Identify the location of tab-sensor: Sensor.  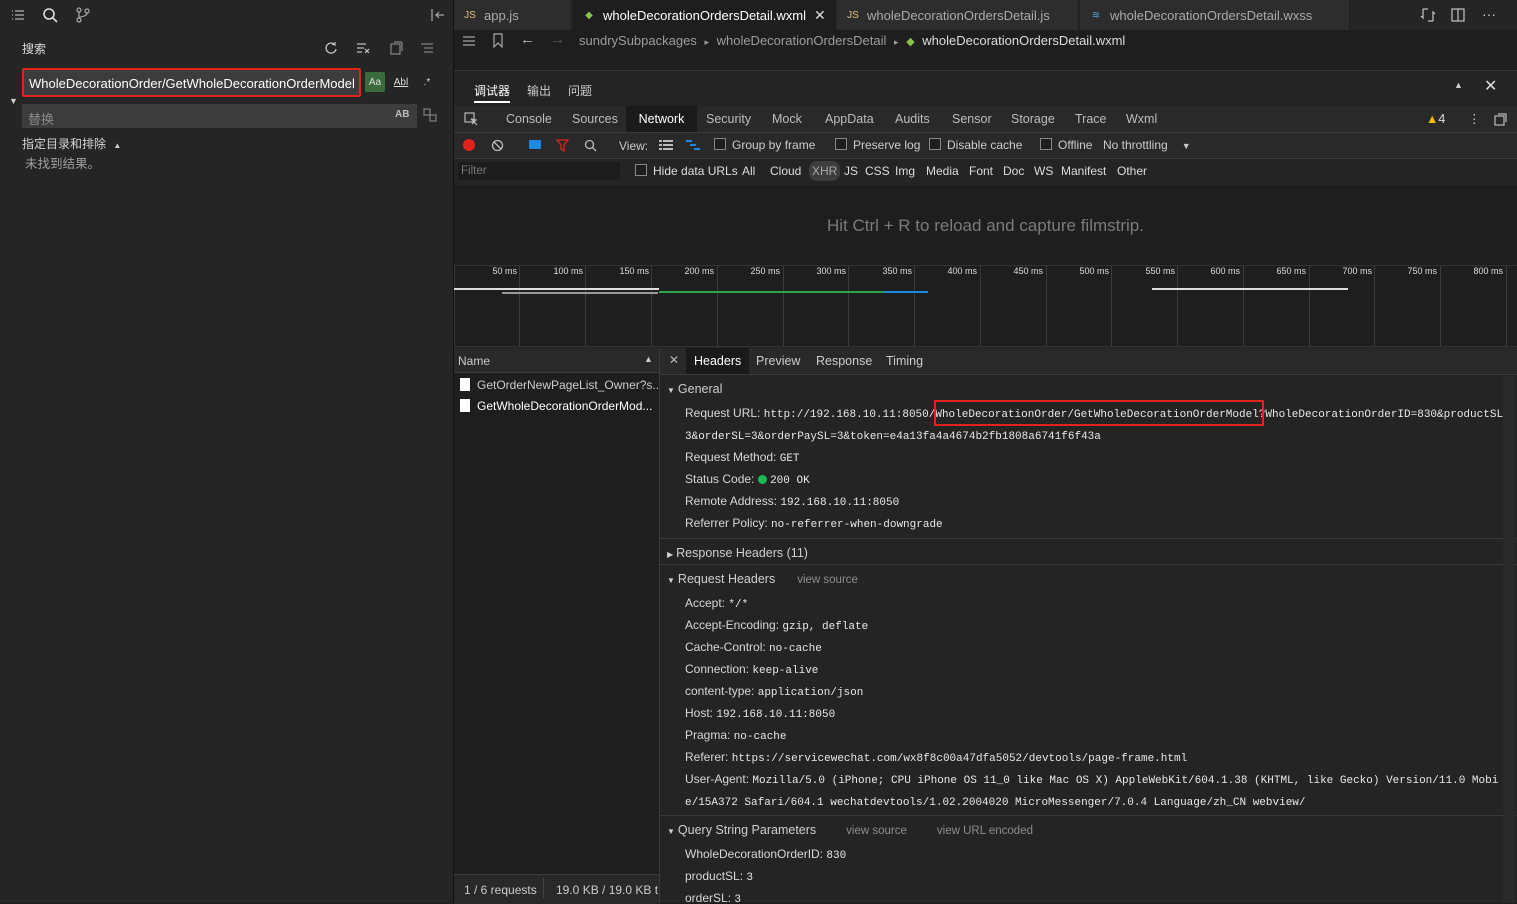
(972, 119).